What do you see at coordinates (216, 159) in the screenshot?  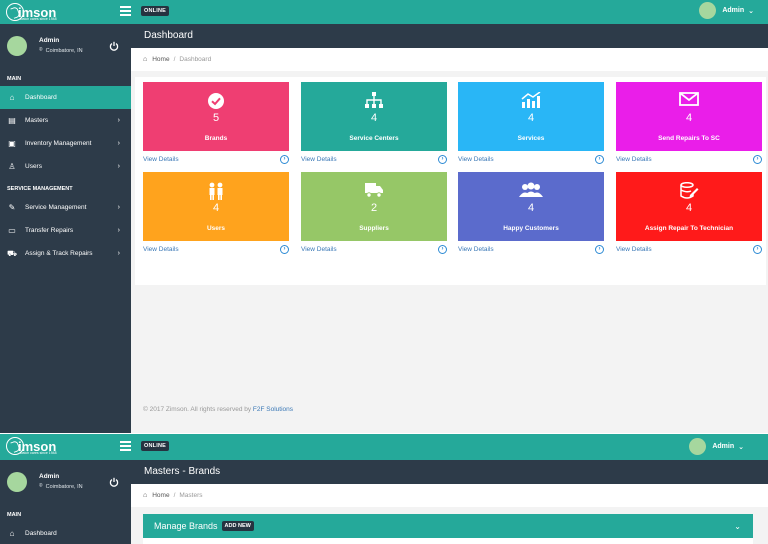 I see `view-details-brands: View Details ›` at bounding box center [216, 159].